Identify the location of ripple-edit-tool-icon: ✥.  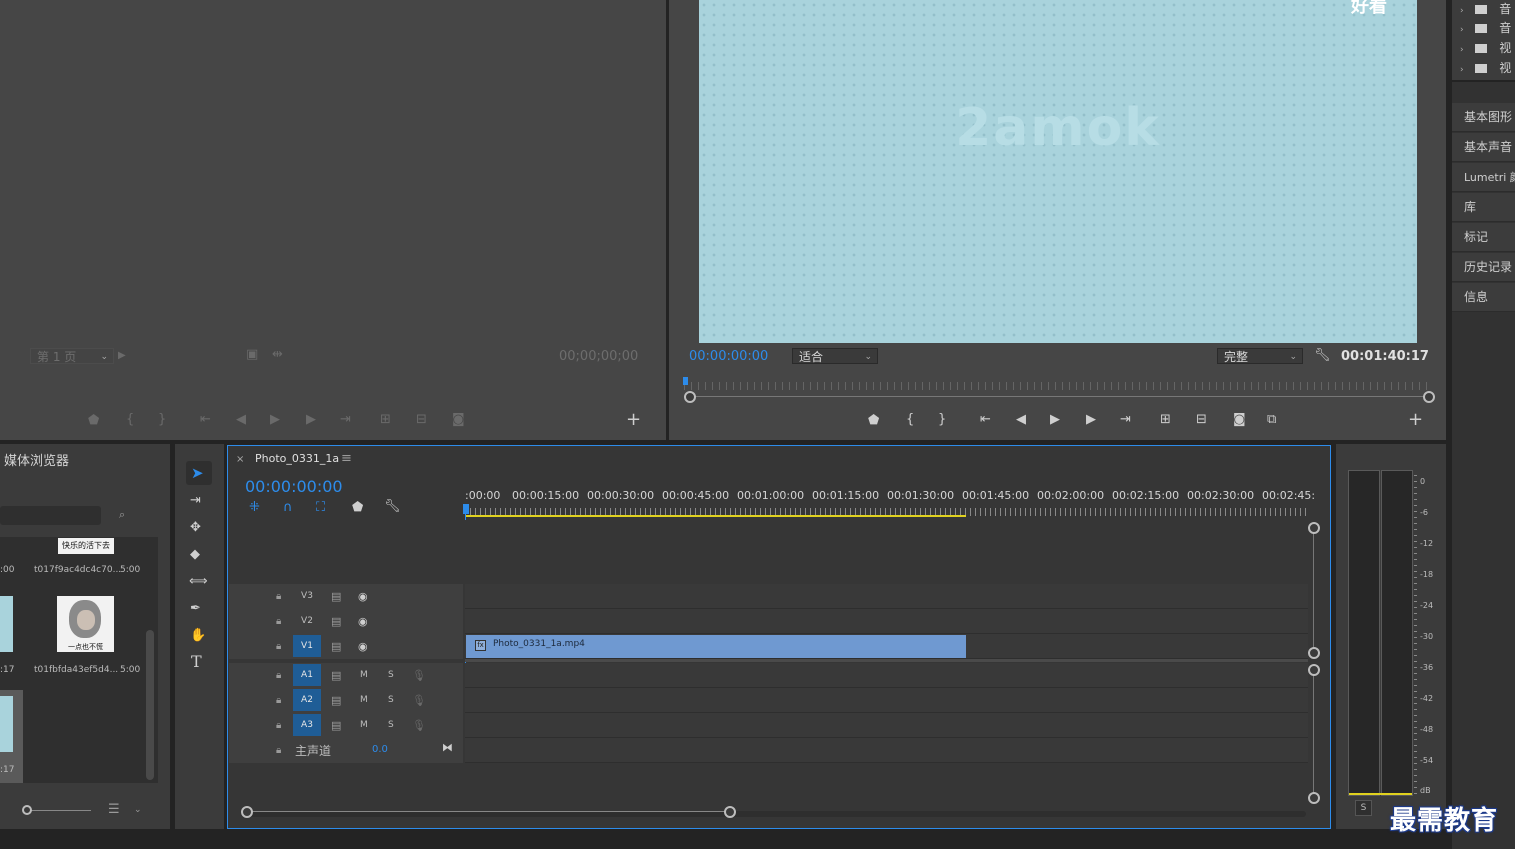
(195, 528).